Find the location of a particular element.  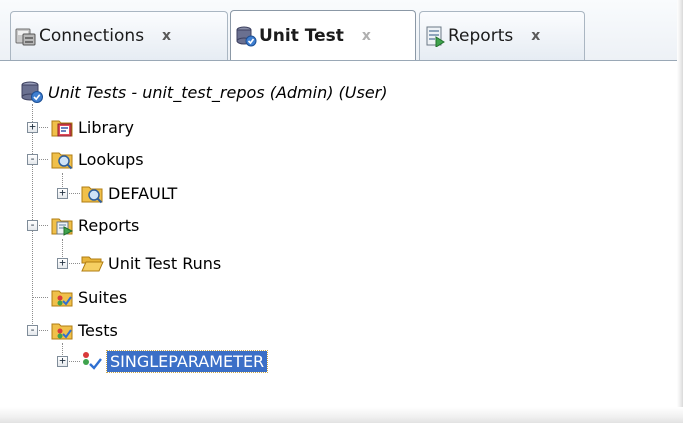

tab-reports-label: Reports is located at coordinates (481, 36).